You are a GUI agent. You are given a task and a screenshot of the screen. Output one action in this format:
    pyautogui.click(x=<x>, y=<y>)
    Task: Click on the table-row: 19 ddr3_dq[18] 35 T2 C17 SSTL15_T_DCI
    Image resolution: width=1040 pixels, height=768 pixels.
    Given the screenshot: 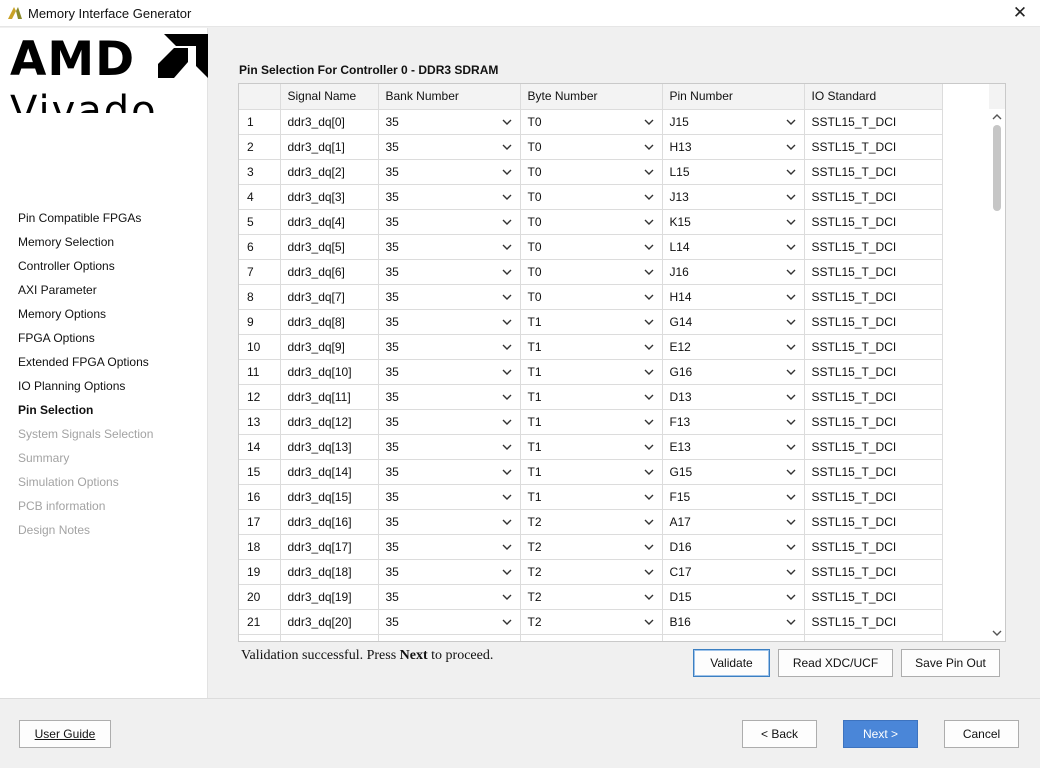 What is the action you would take?
    pyautogui.click(x=591, y=572)
    